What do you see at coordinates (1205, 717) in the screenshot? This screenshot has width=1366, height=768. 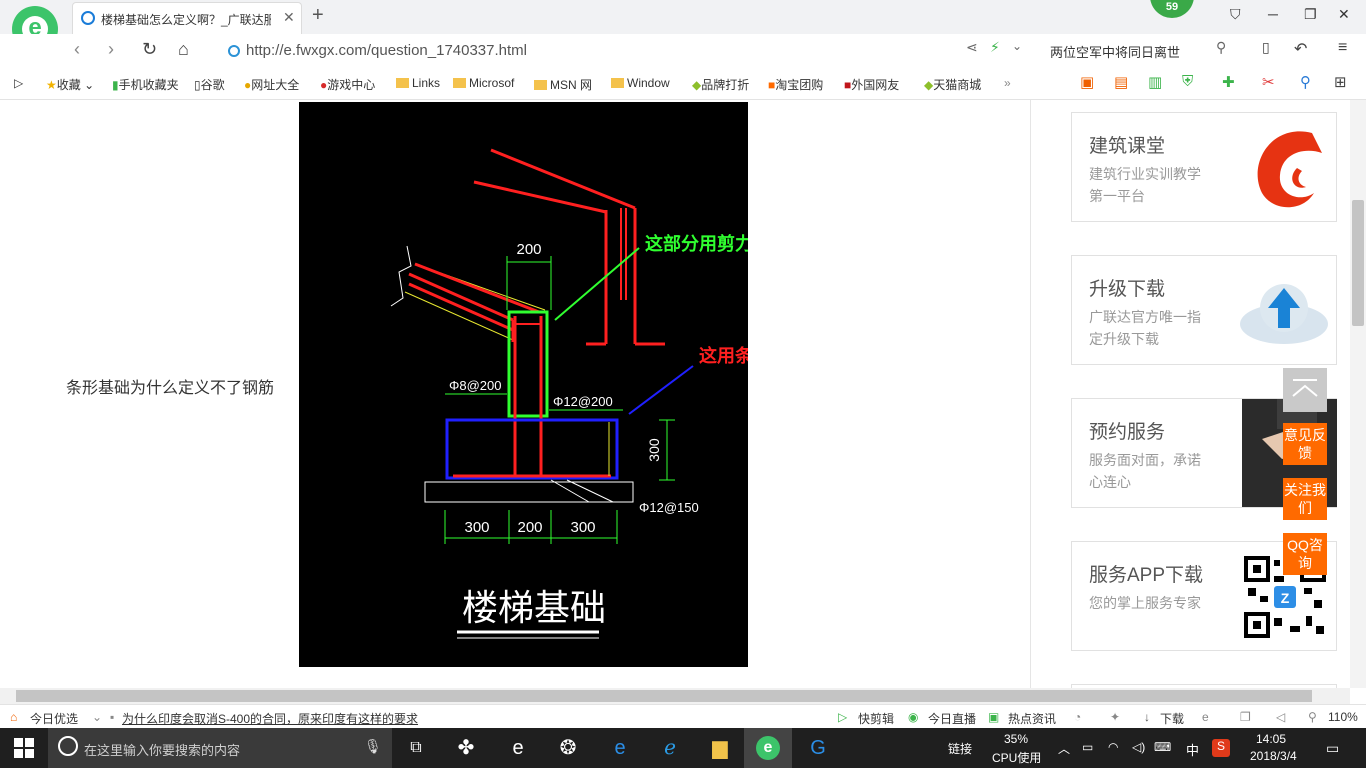 I see `ie-mode-icon: e` at bounding box center [1205, 717].